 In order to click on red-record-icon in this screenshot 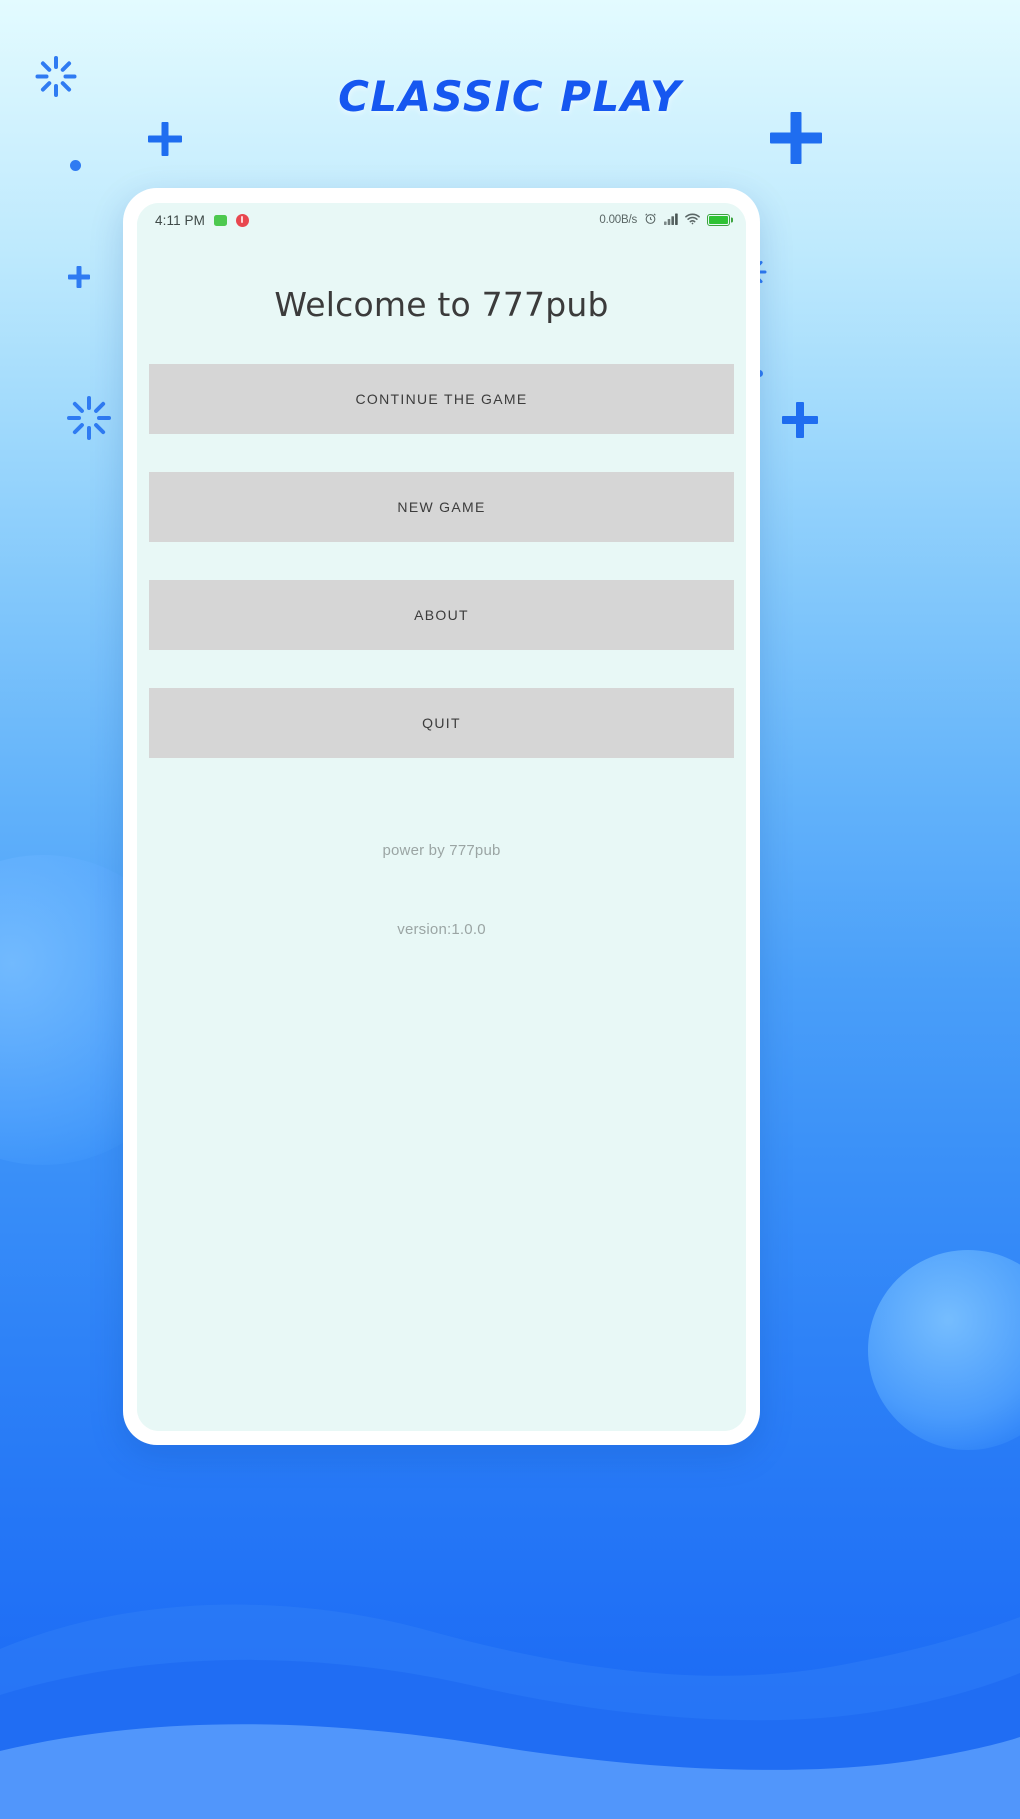, I will do `click(242, 220)`.